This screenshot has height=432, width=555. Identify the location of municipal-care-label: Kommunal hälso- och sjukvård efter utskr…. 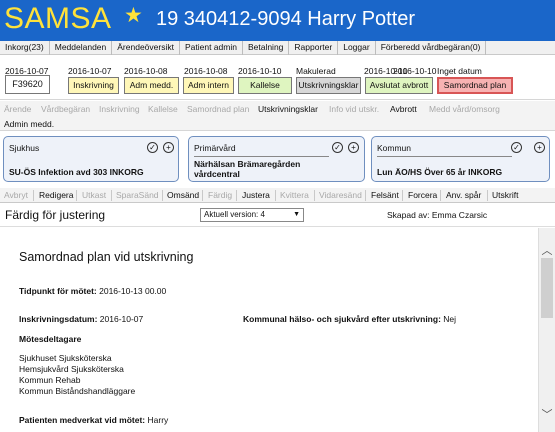
(342, 319).